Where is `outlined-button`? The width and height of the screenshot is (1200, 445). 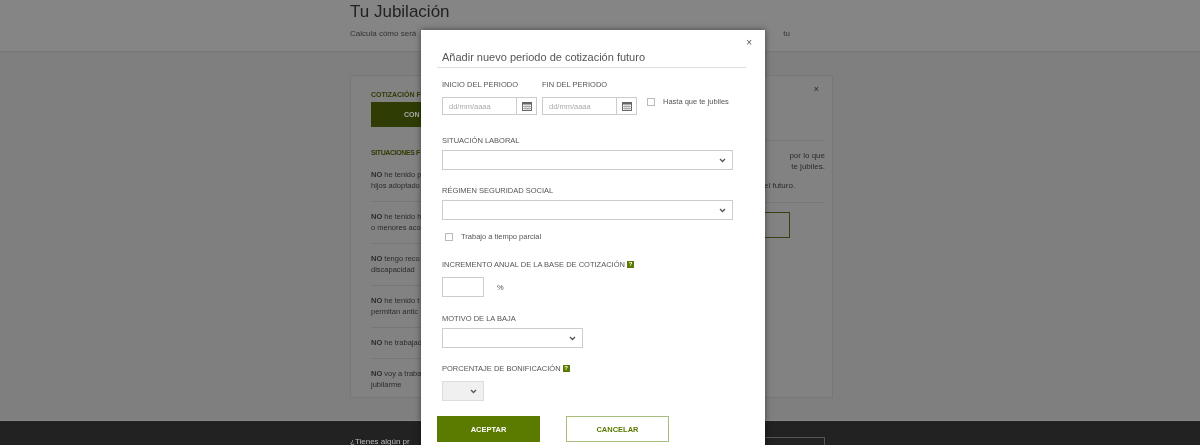
outlined-button is located at coordinates (777, 225).